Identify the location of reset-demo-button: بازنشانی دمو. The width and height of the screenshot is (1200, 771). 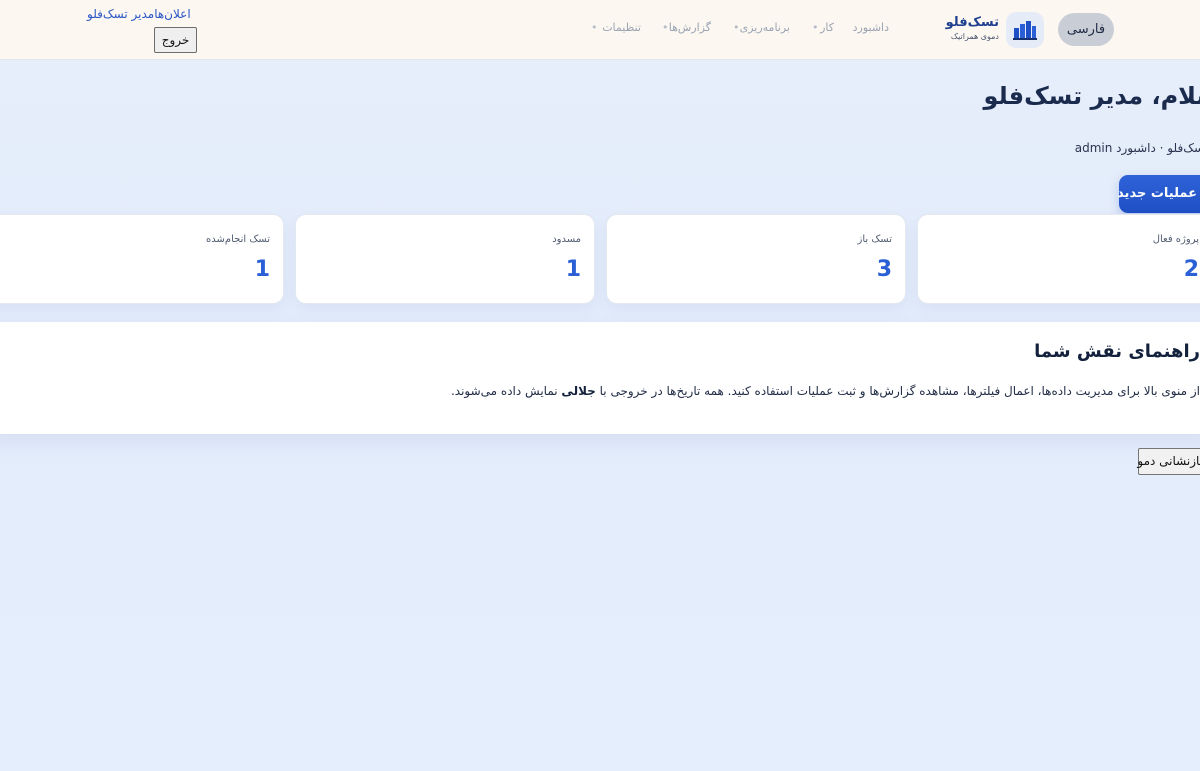
(1168, 461).